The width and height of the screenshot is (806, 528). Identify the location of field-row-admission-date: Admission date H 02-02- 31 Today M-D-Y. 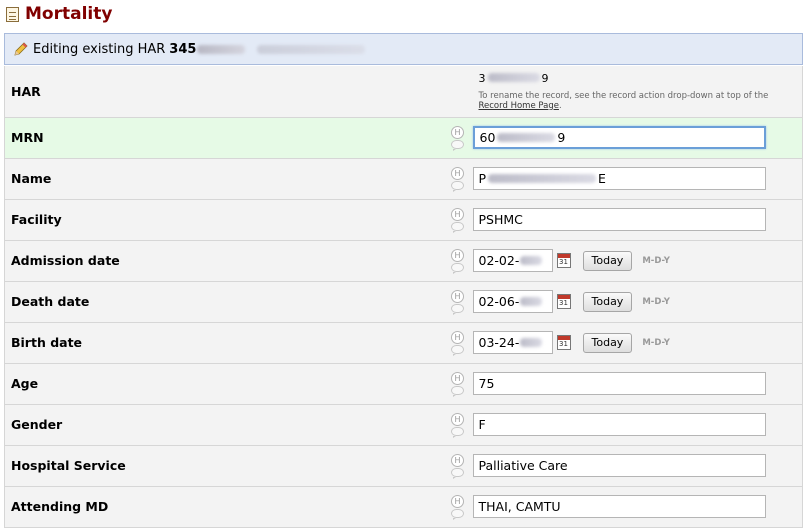
(403, 261).